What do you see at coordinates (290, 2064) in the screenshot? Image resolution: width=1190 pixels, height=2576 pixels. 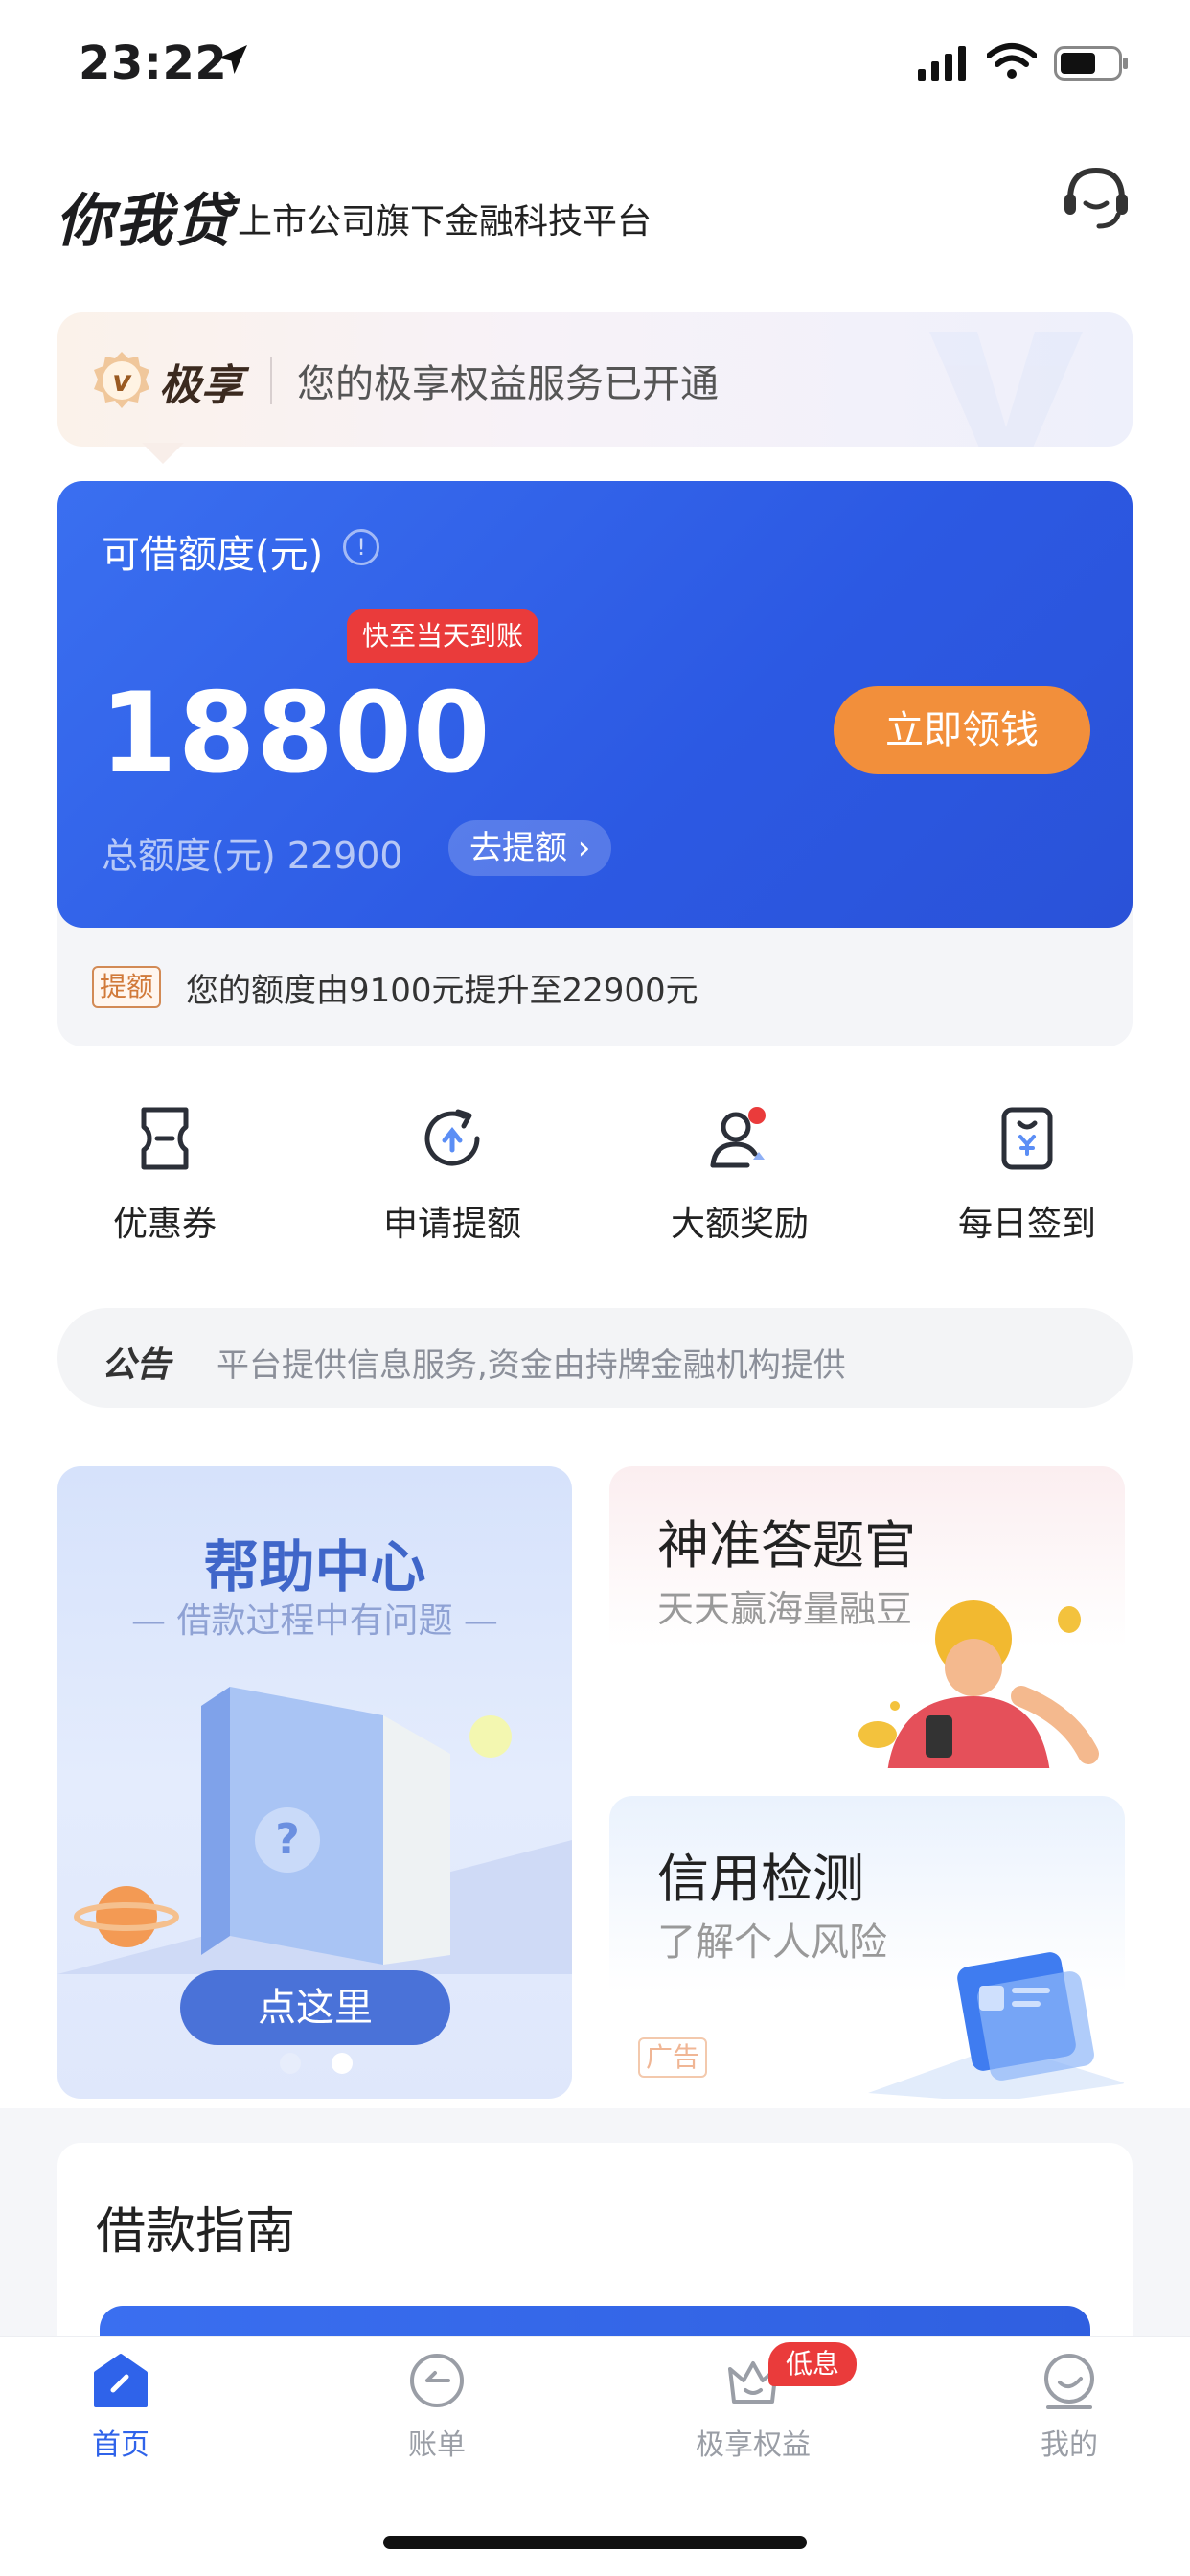 I see `carousel-dot` at bounding box center [290, 2064].